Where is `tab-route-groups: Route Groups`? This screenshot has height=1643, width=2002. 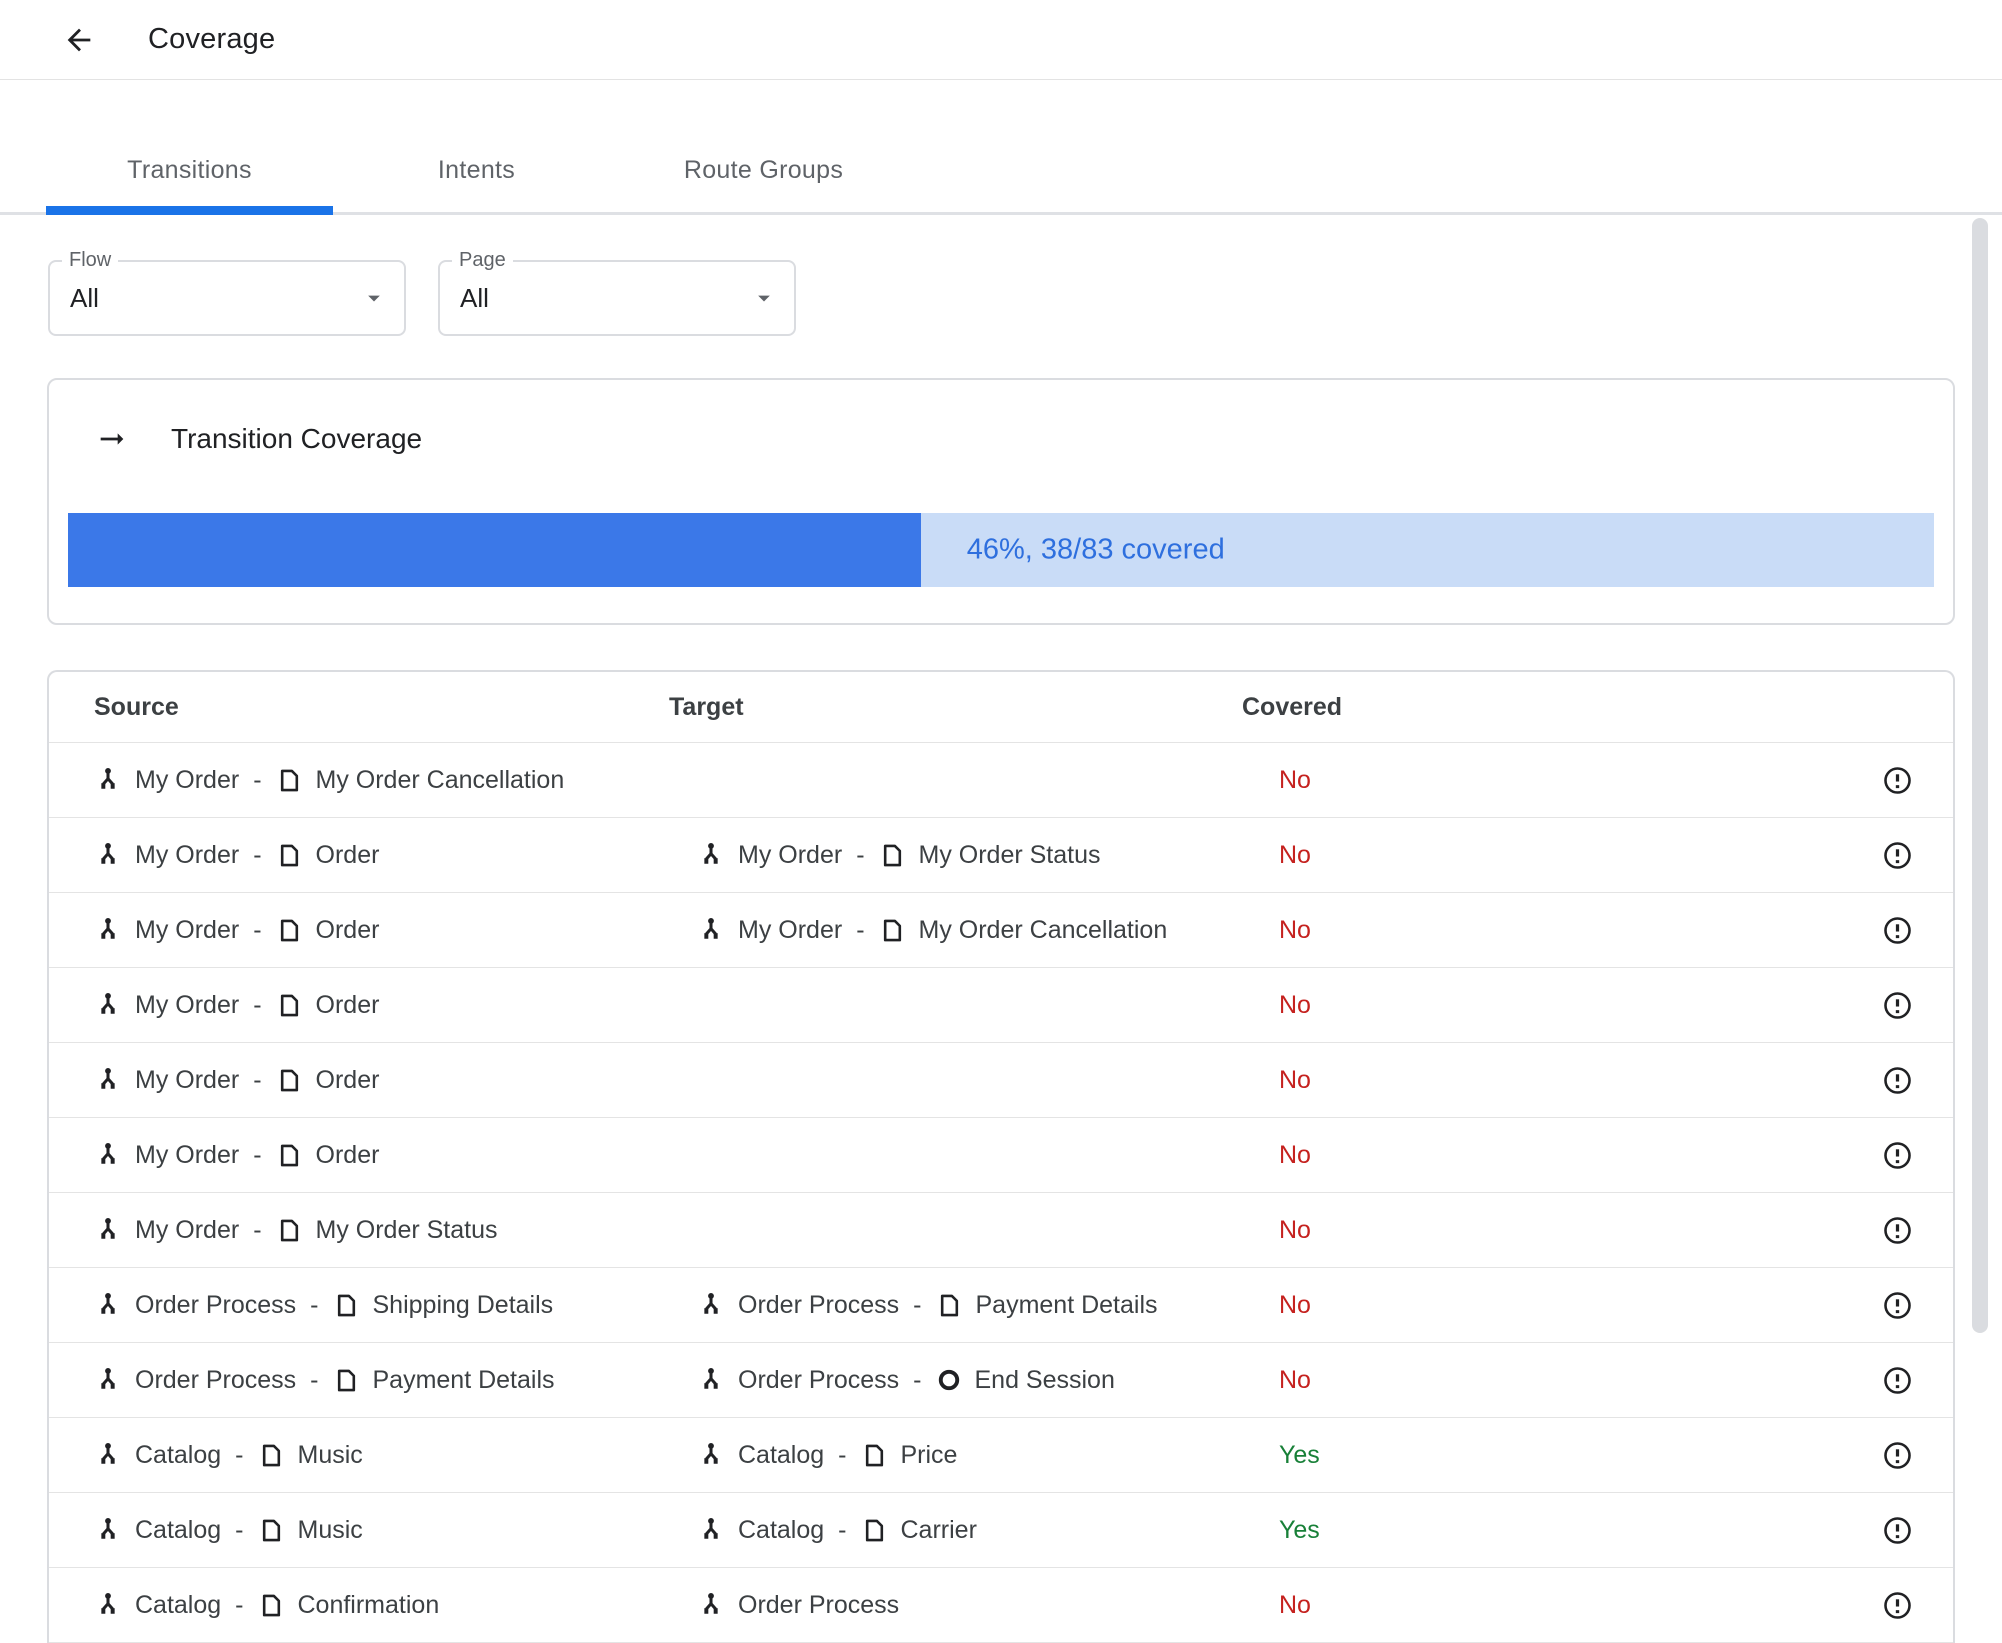 tab-route-groups: Route Groups is located at coordinates (763, 184).